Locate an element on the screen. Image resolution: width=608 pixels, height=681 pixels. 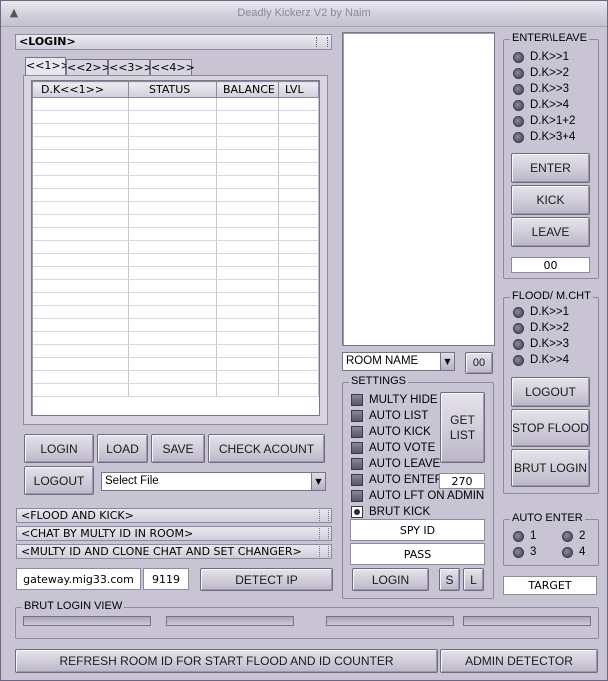
section-chat-by-multy-id: <CHAT BY MULTY ID IN ROOM> is located at coordinates (174, 533).